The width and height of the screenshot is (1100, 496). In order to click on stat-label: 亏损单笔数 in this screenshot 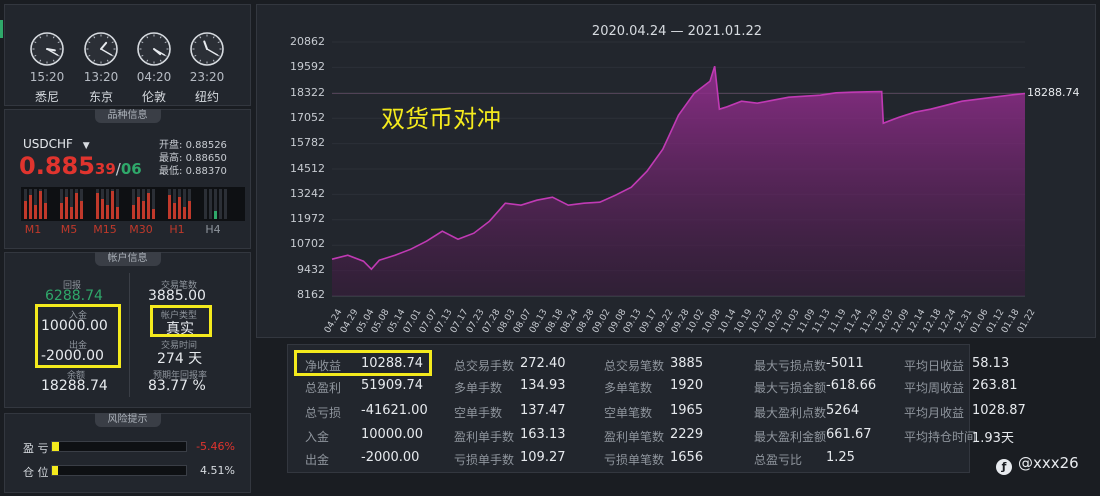, I will do `click(634, 460)`.